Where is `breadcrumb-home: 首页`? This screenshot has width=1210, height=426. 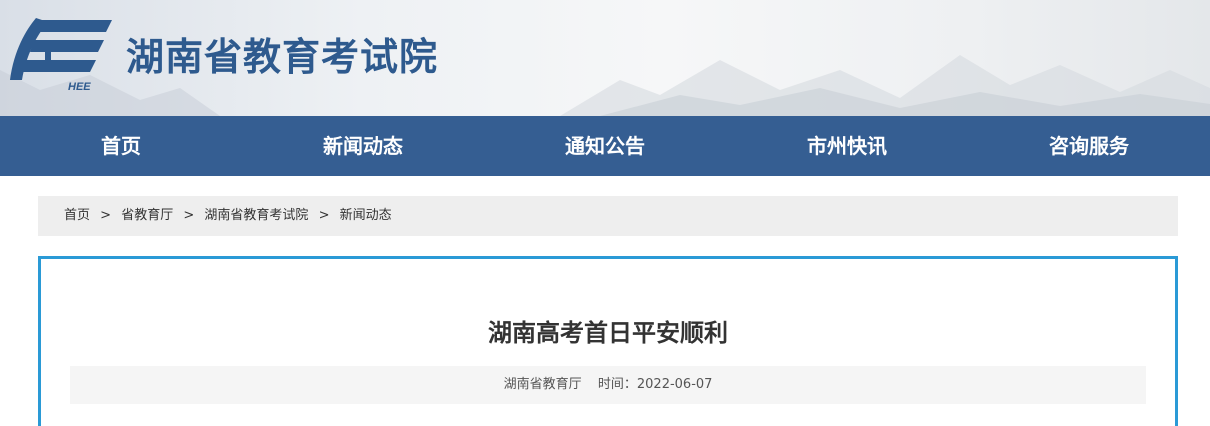 breadcrumb-home: 首页 is located at coordinates (77, 215).